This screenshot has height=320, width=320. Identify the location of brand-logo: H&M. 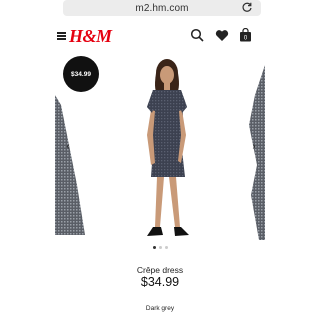
(90, 36).